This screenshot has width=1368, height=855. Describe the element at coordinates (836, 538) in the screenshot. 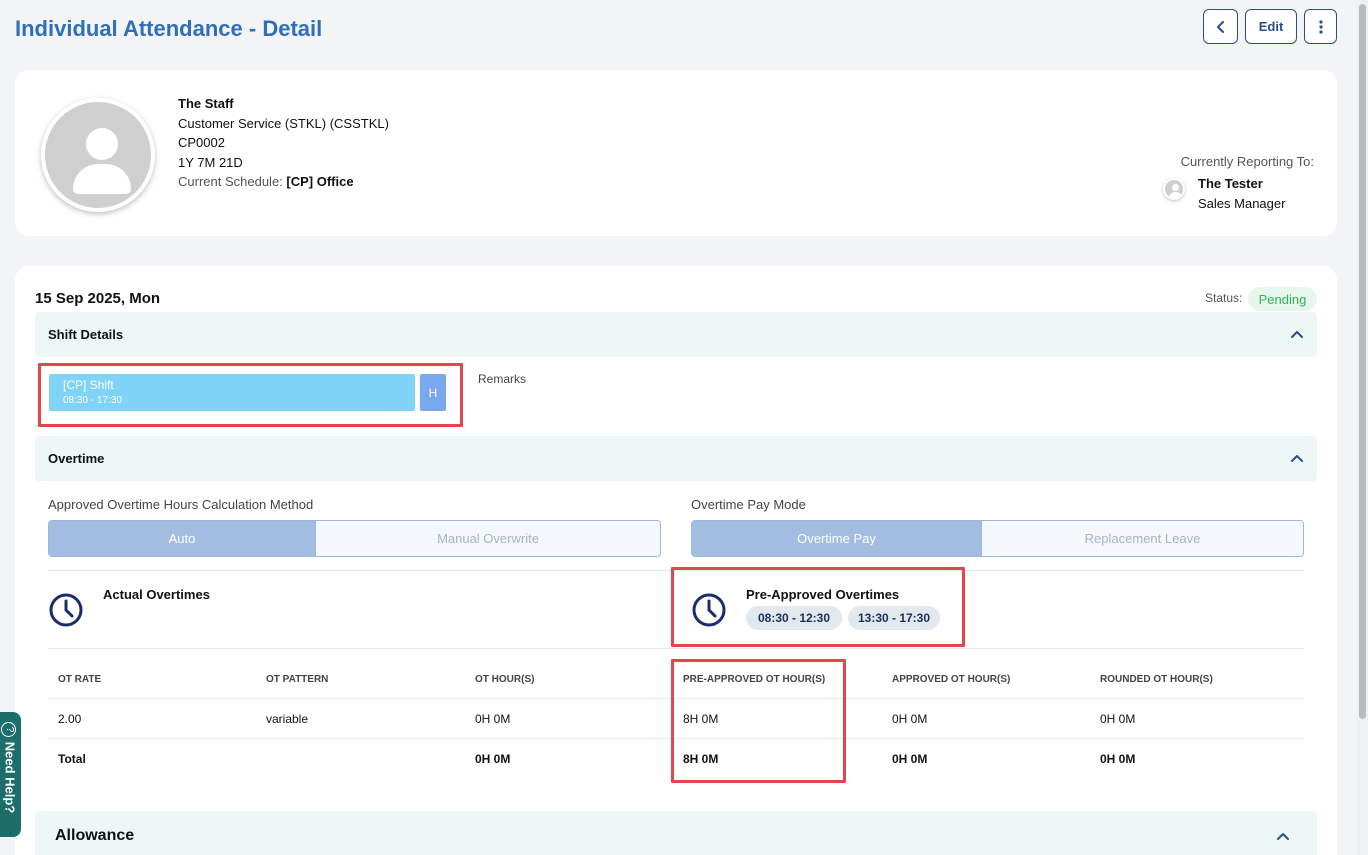

I see `pay-option-overtime: Overtime Pay` at that location.